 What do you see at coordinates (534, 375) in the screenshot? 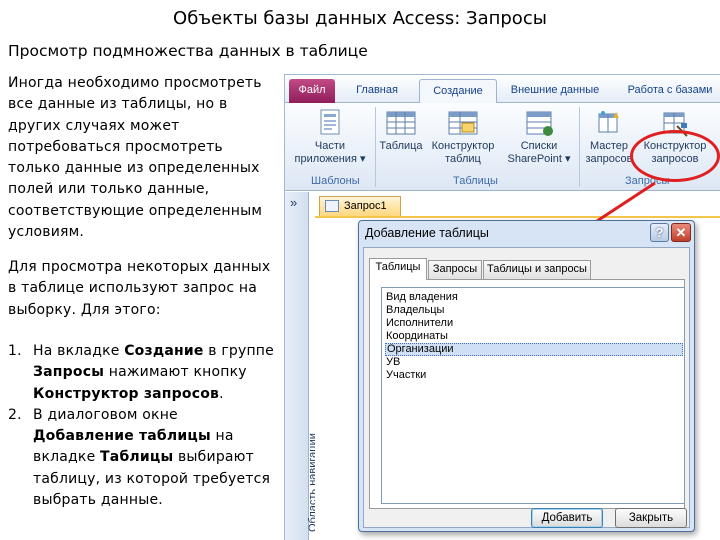
I see `list-item: Участки` at bounding box center [534, 375].